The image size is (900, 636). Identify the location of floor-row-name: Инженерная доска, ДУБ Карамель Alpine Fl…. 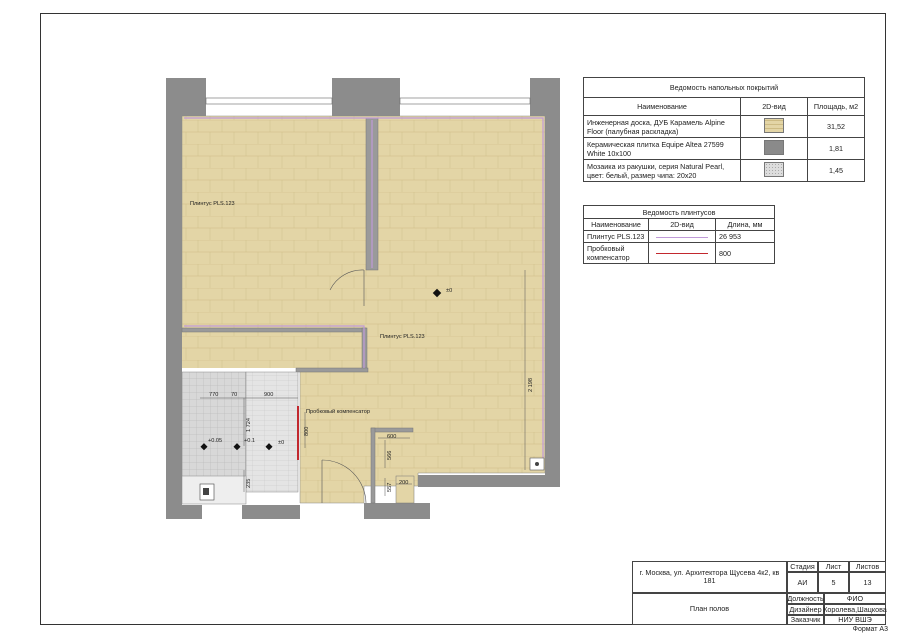
(662, 126).